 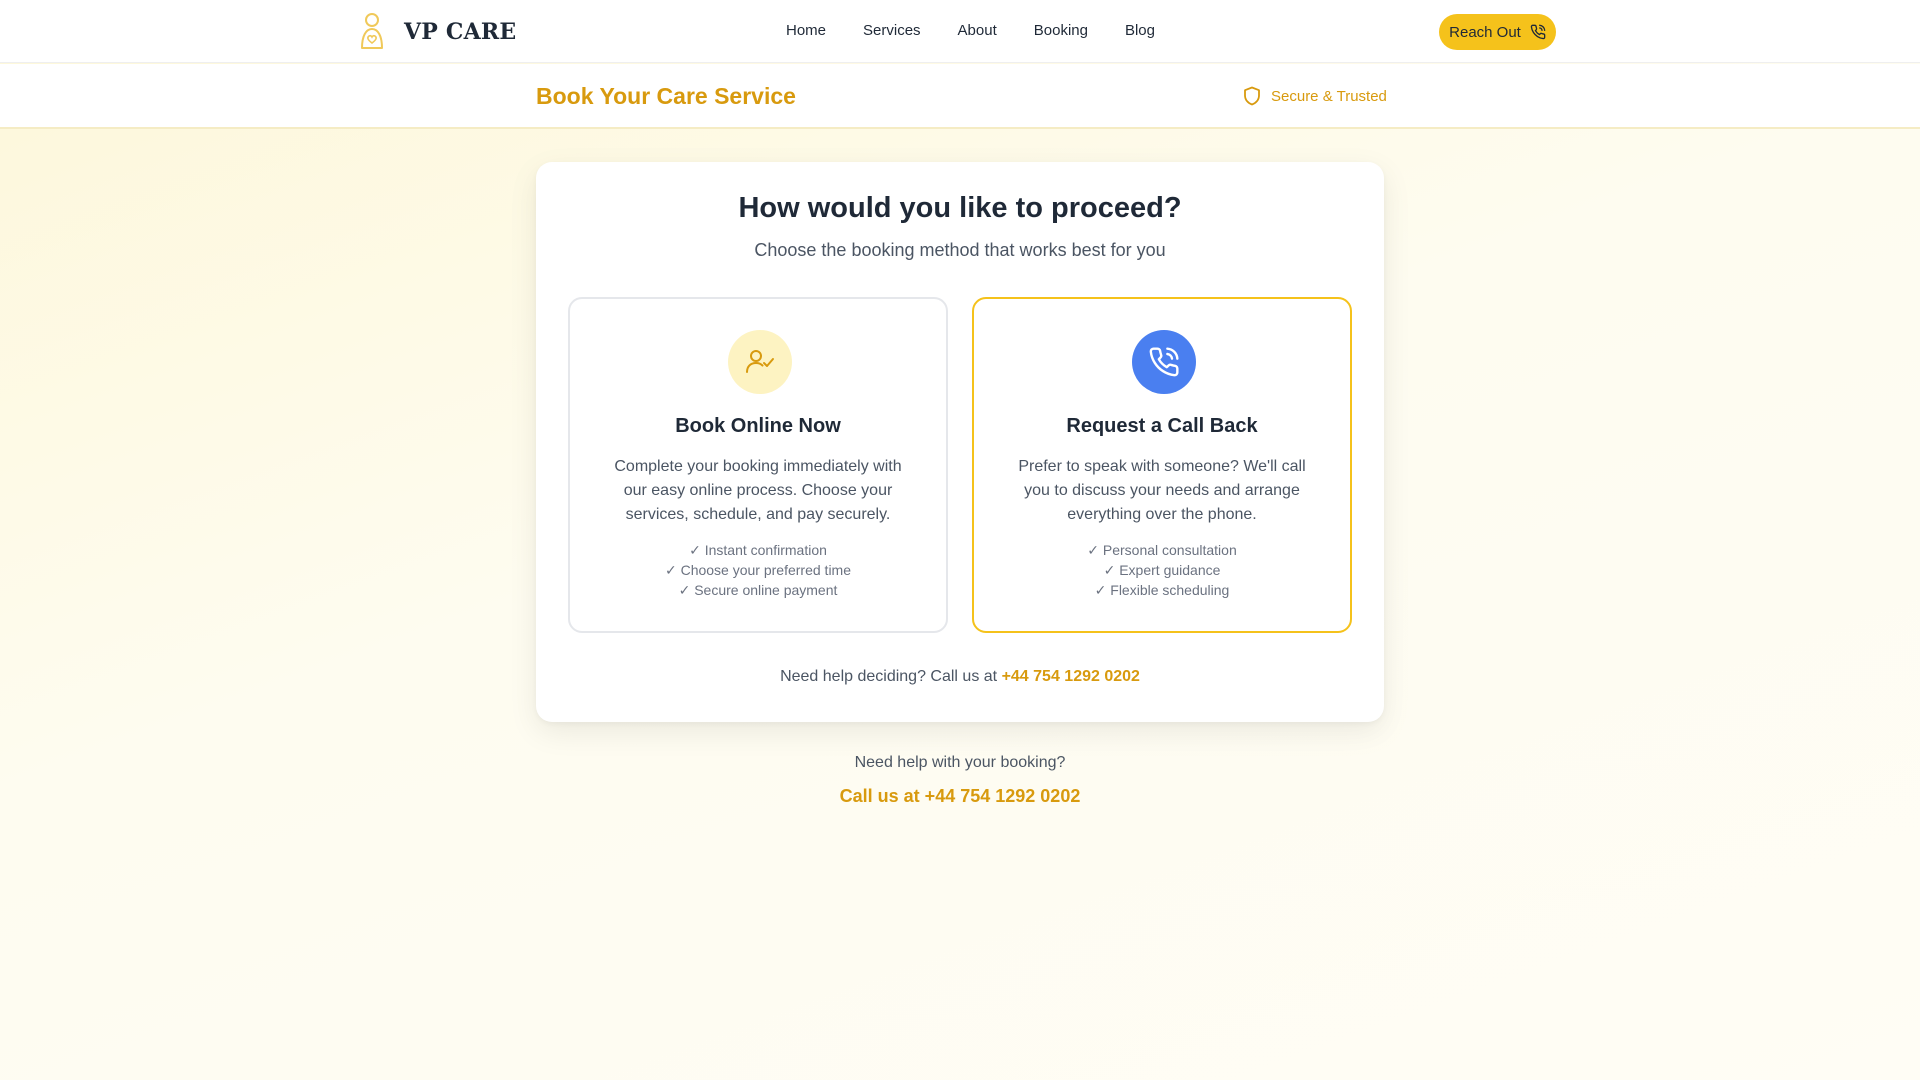 I want to click on person-heart-icon, so click(x=372, y=31).